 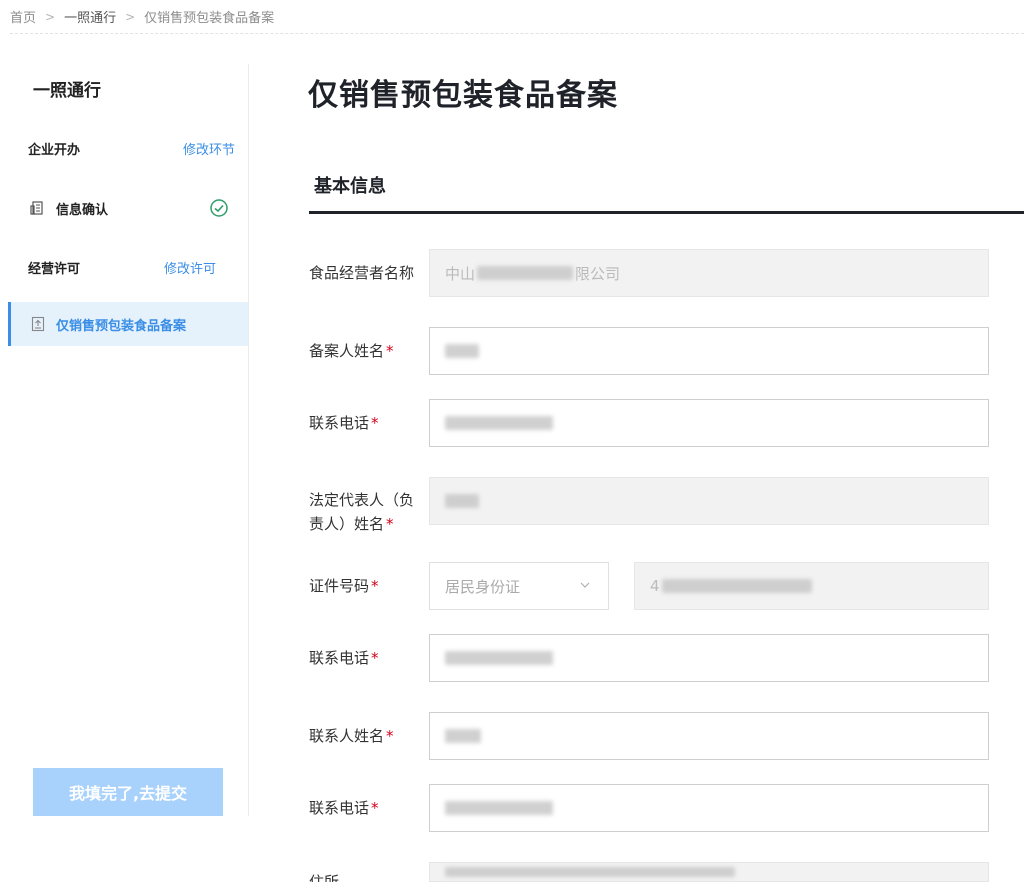 I want to click on id-type-value: 居民身份证, so click(x=483, y=586).